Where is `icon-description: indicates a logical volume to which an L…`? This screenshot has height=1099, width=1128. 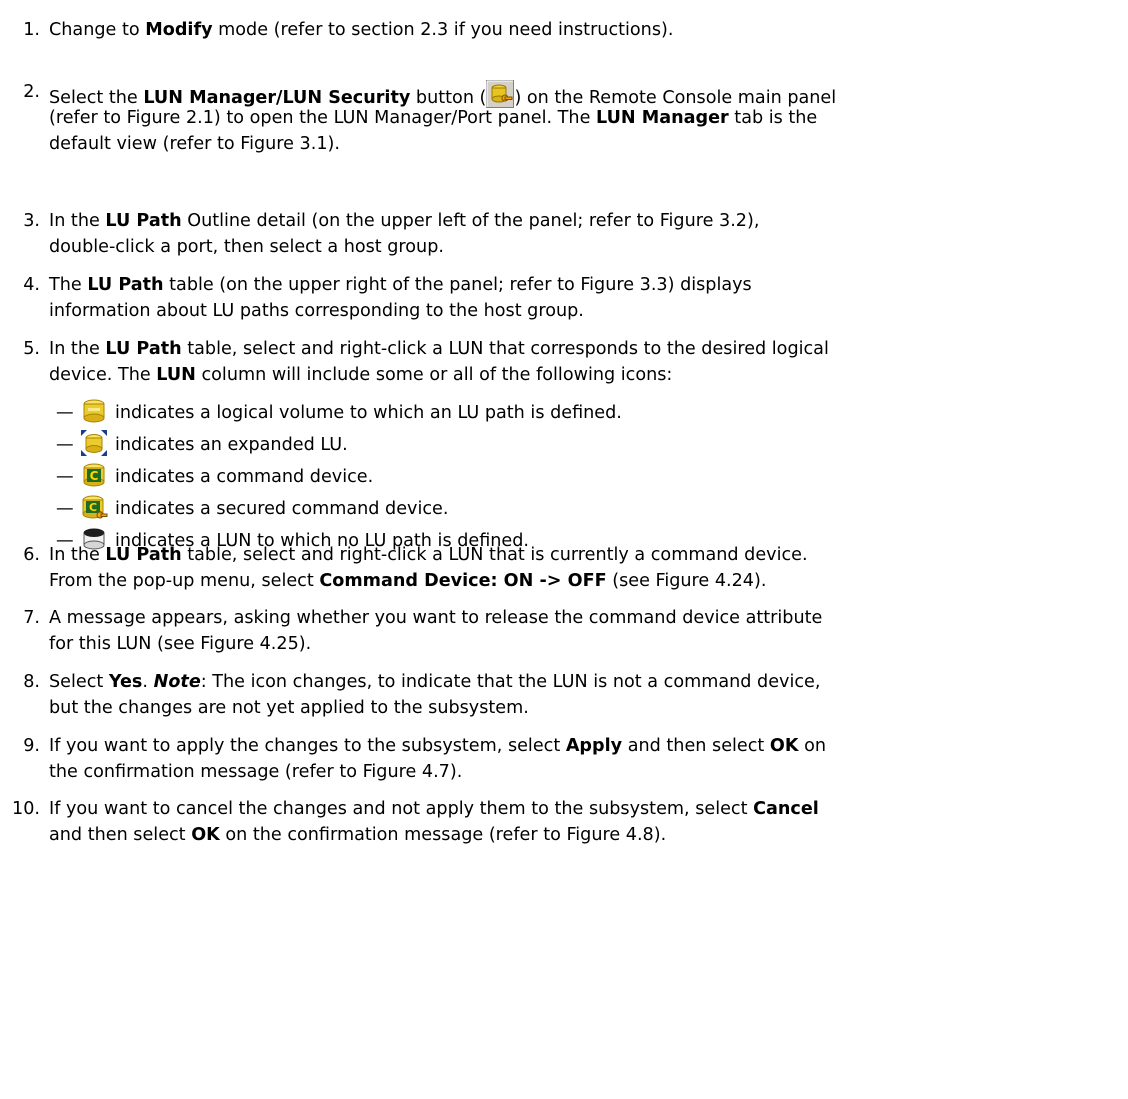 icon-description: indicates a logical volume to which an L… is located at coordinates (368, 413).